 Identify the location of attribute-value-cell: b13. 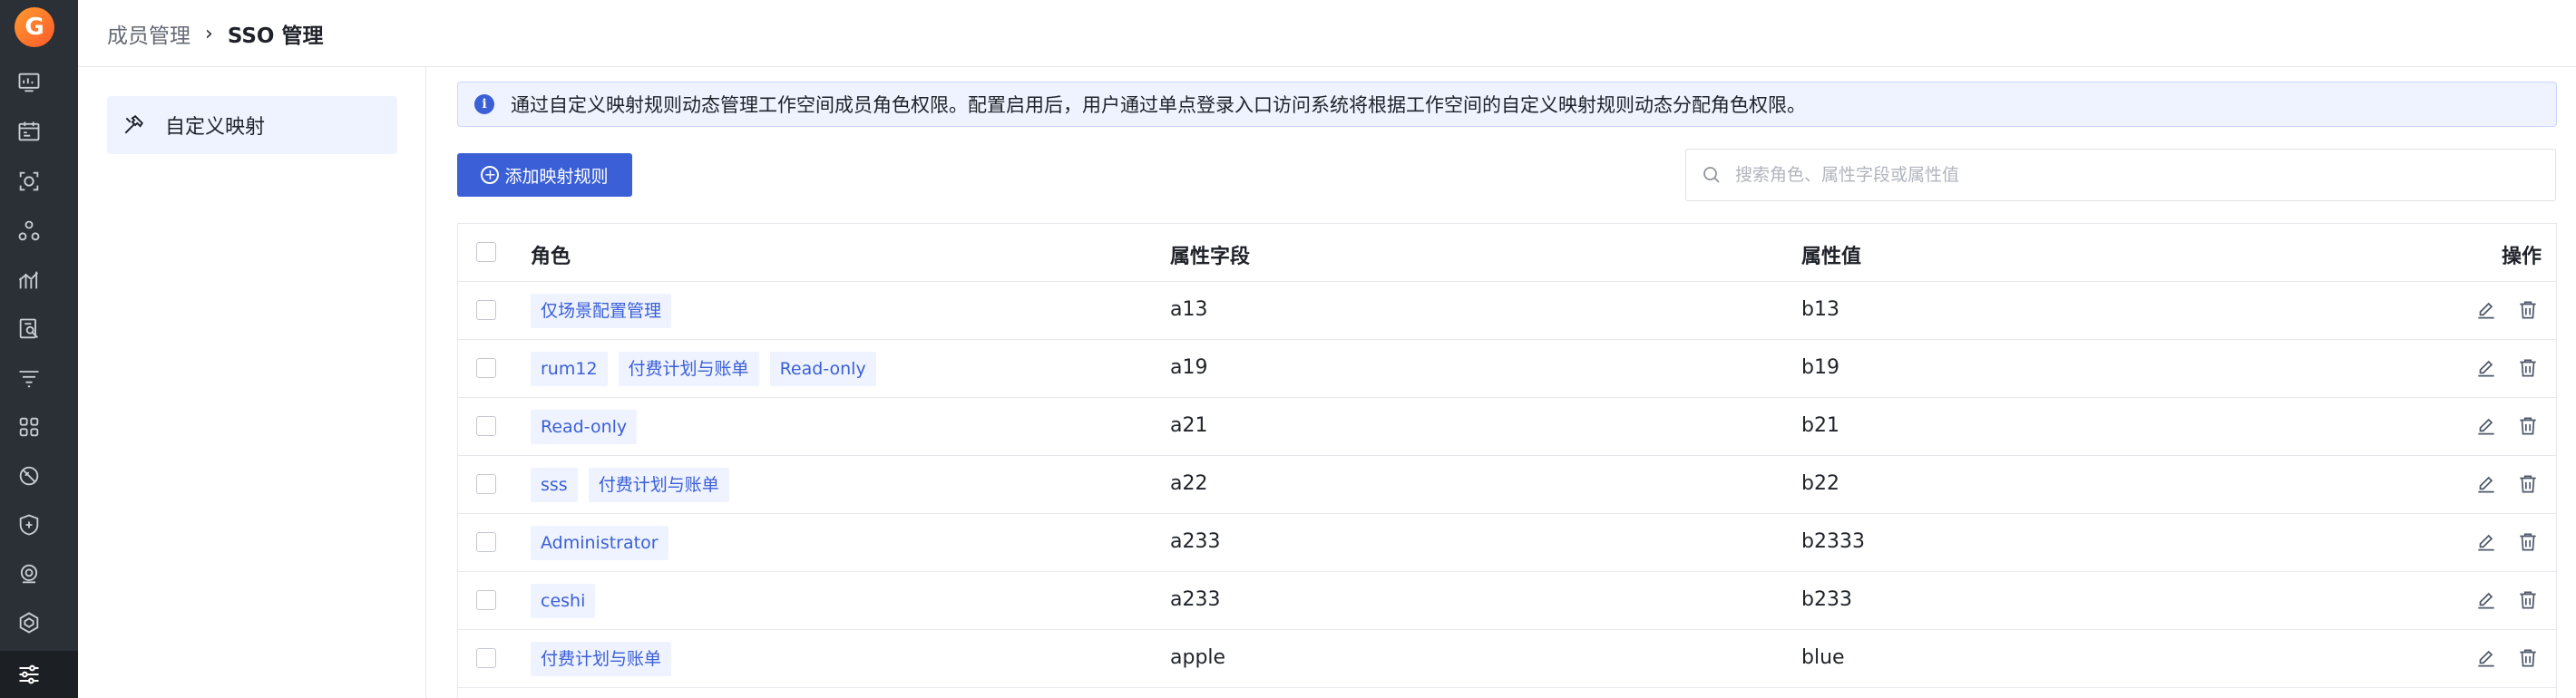
(1820, 309).